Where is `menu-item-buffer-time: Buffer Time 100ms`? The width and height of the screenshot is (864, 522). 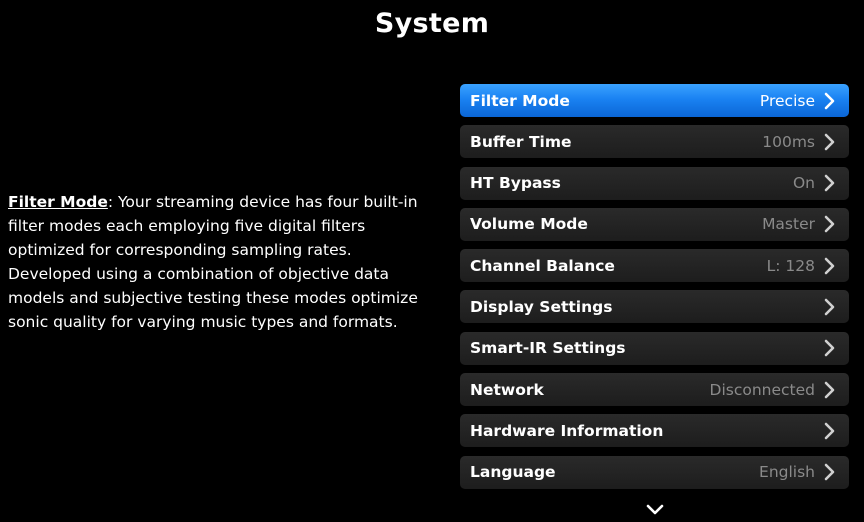 menu-item-buffer-time: Buffer Time 100ms is located at coordinates (654, 142).